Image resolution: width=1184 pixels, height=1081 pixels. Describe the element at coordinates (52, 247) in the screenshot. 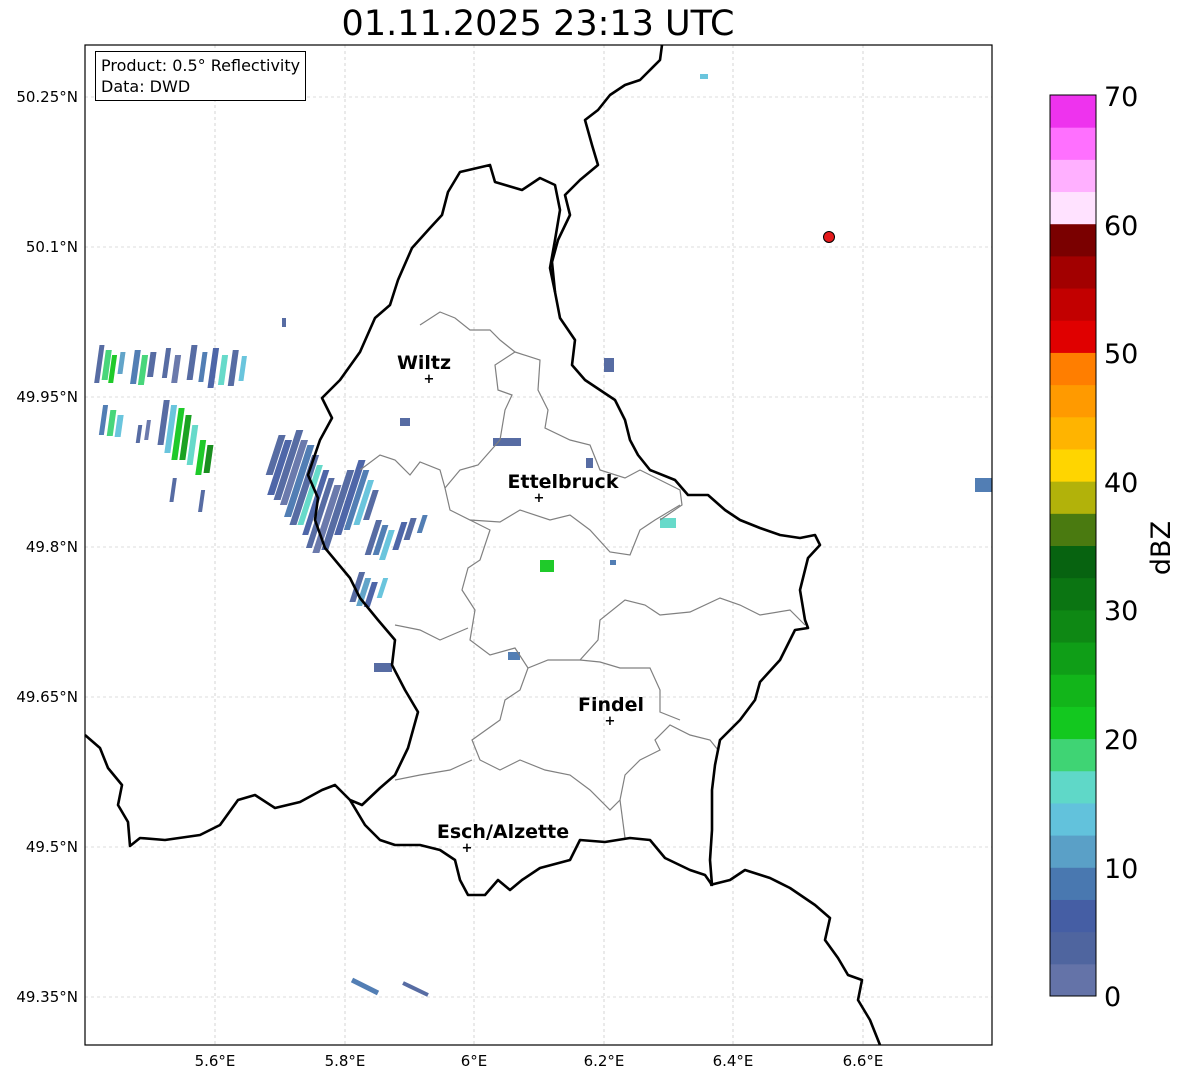

I see `lat-tick-label: 50.1°N` at that location.